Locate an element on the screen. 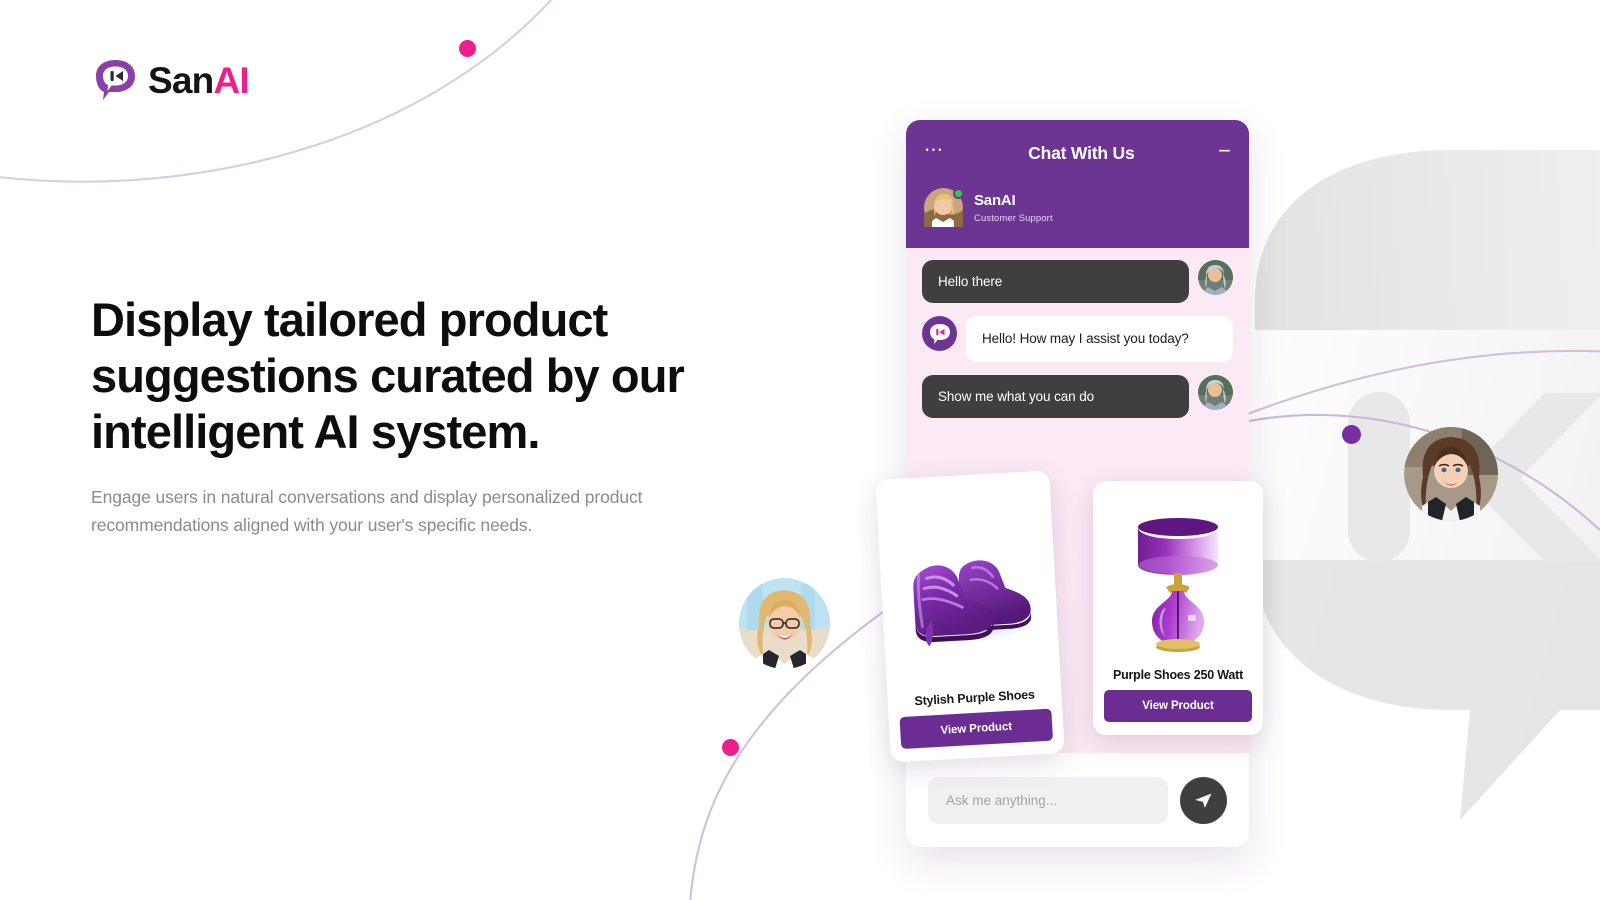 This screenshot has height=900, width=1600. decor-curve-top-left is located at coordinates (276, 91).